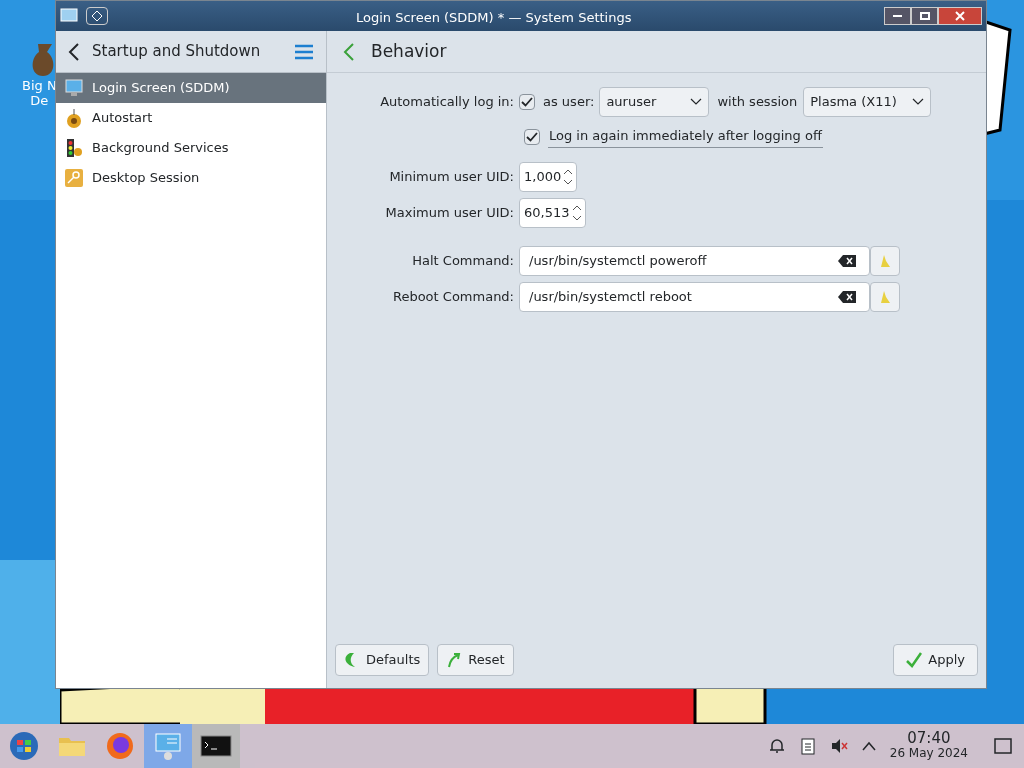 Image resolution: width=1024 pixels, height=768 pixels. What do you see at coordinates (191, 178) in the screenshot?
I see `sidebar-item: Desktop Session` at bounding box center [191, 178].